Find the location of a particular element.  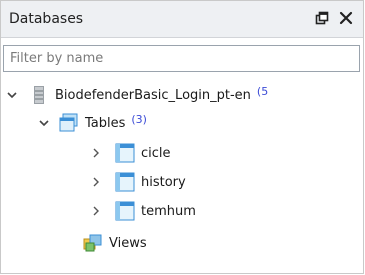

tree-node-database: BiodefenderBasic_Login_pt-en (5 is located at coordinates (136, 95).